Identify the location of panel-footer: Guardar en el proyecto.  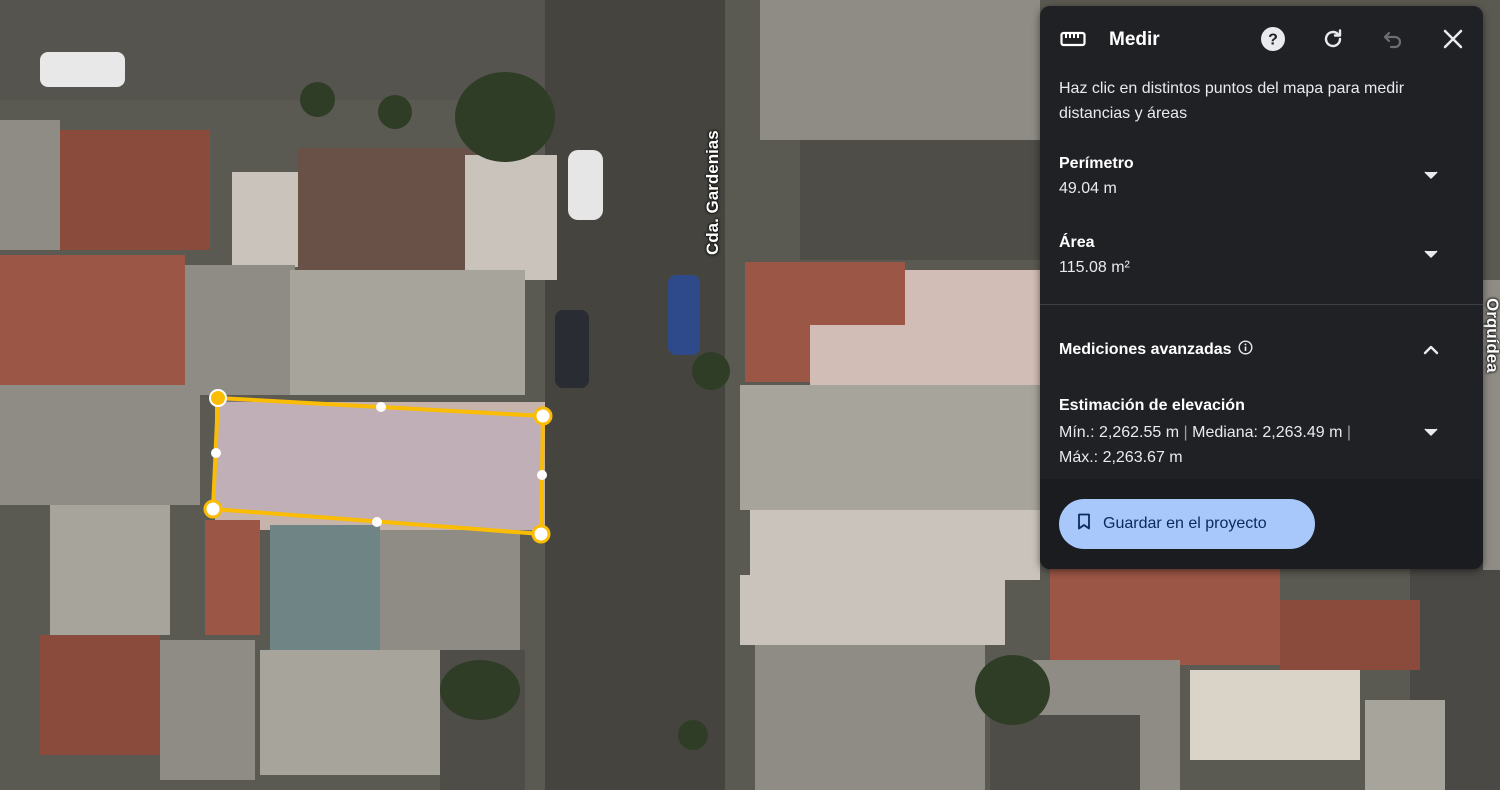
(1261, 524).